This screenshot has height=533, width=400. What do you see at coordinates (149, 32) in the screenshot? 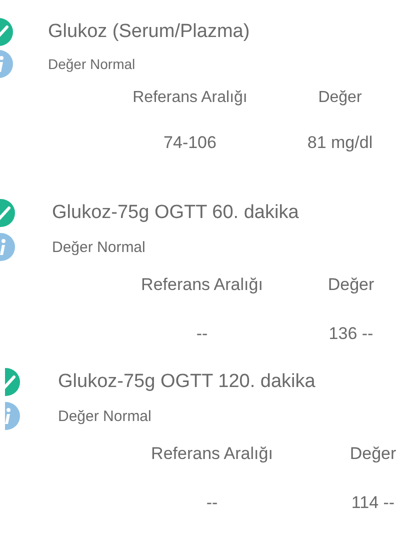
I see `test-name: Glukoz (Serum/Plazma)` at bounding box center [149, 32].